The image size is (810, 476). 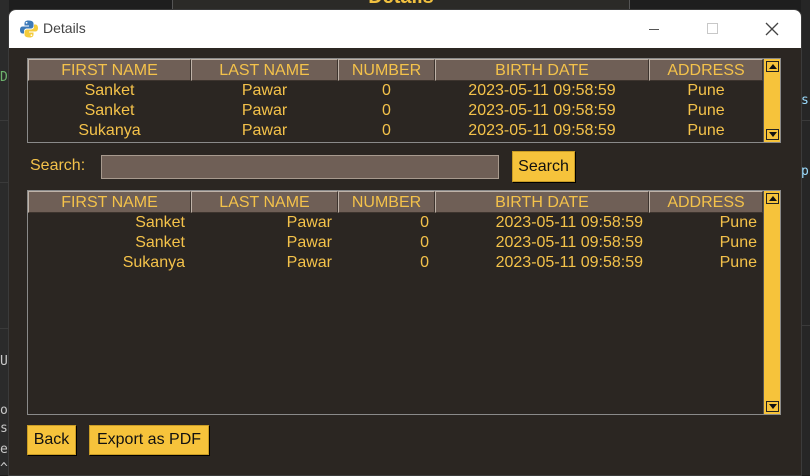 What do you see at coordinates (4, 468) in the screenshot?
I see `background-text: ^` at bounding box center [4, 468].